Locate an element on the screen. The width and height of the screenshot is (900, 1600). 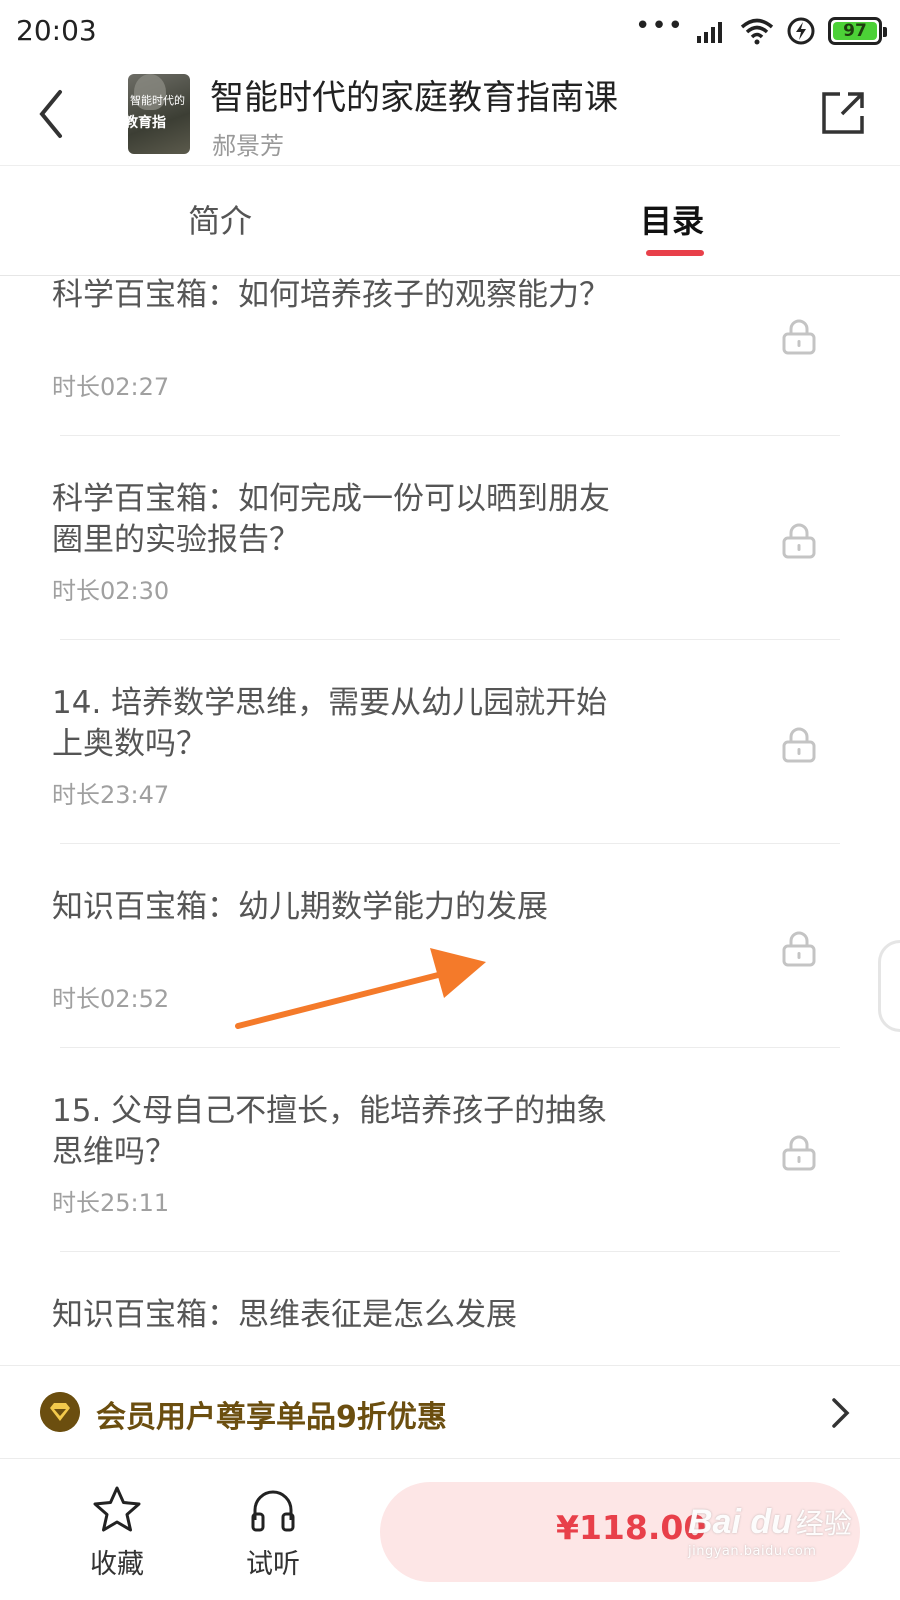
status-bar: 20:03 ••• 97 is located at coordinates (450, 31).